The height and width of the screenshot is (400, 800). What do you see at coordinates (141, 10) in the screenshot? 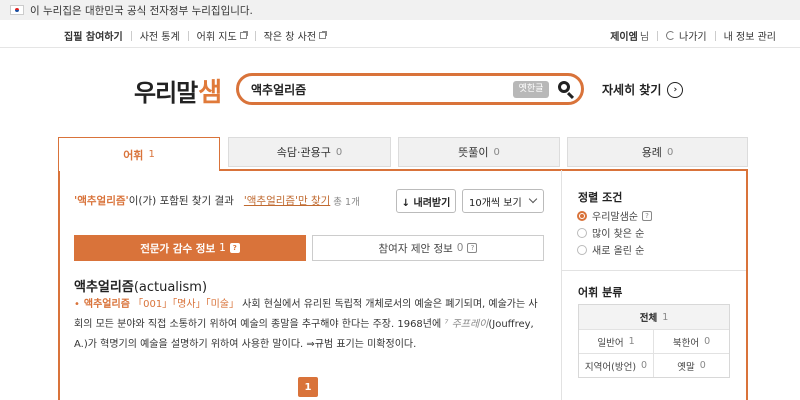
I see `gov-banner-text: 이 누리집은 대한민국 공식 전자정부 누리집입니다.` at bounding box center [141, 10].